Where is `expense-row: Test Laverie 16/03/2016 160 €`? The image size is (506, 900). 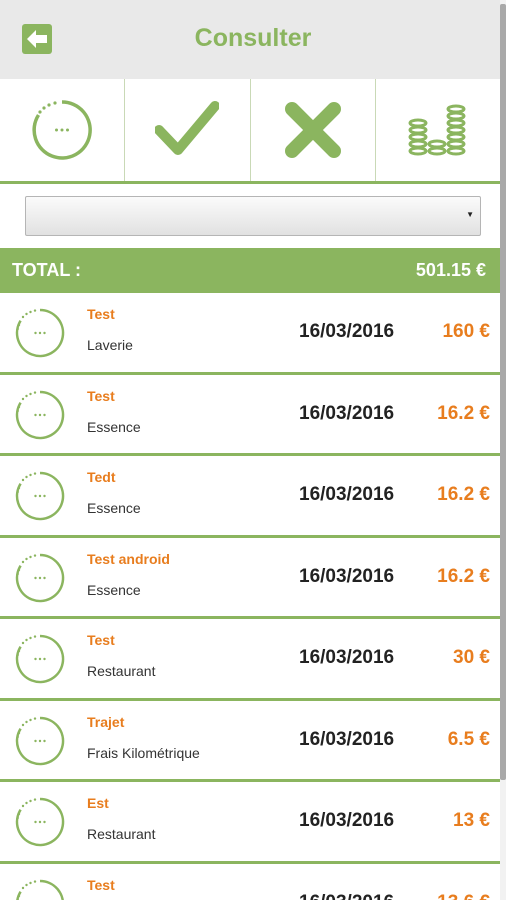
expense-row: Test Laverie 16/03/2016 160 € is located at coordinates (250, 334).